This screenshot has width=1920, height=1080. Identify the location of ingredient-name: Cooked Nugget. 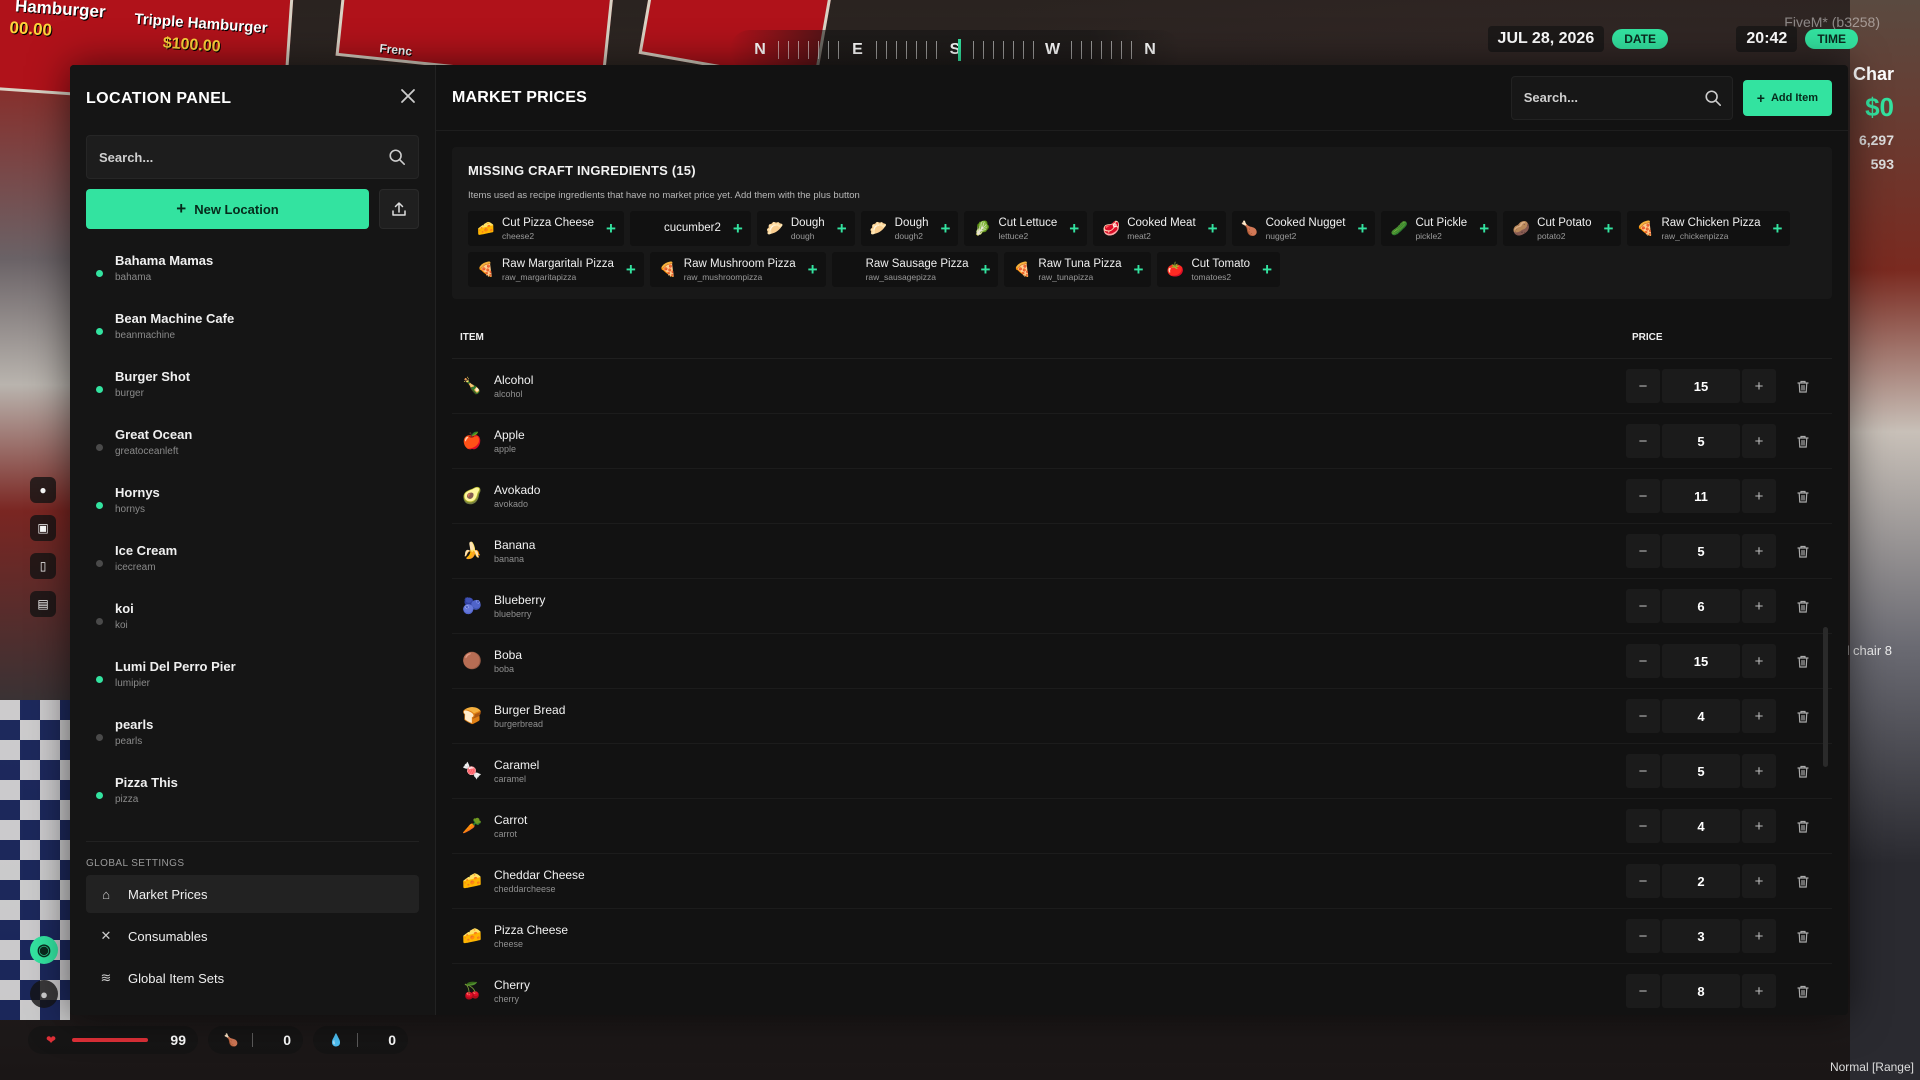
(1305, 222).